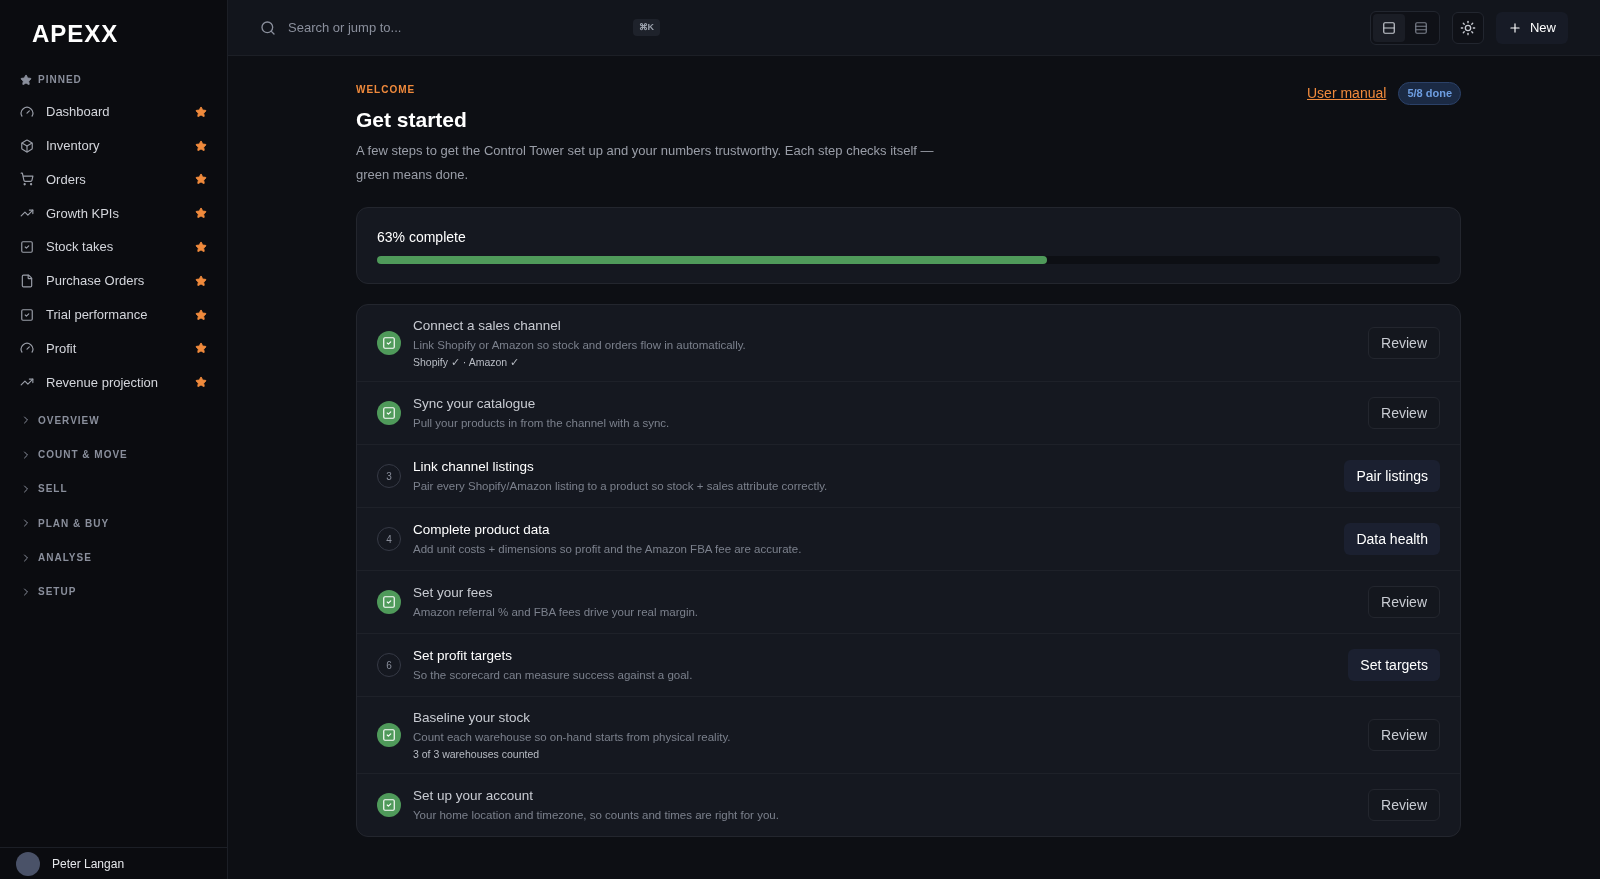  Describe the element at coordinates (621, 486) in the screenshot. I see `step-description: Pair every Shopify/Amazon listing to a product so stock + sales attribute correctly.` at that location.